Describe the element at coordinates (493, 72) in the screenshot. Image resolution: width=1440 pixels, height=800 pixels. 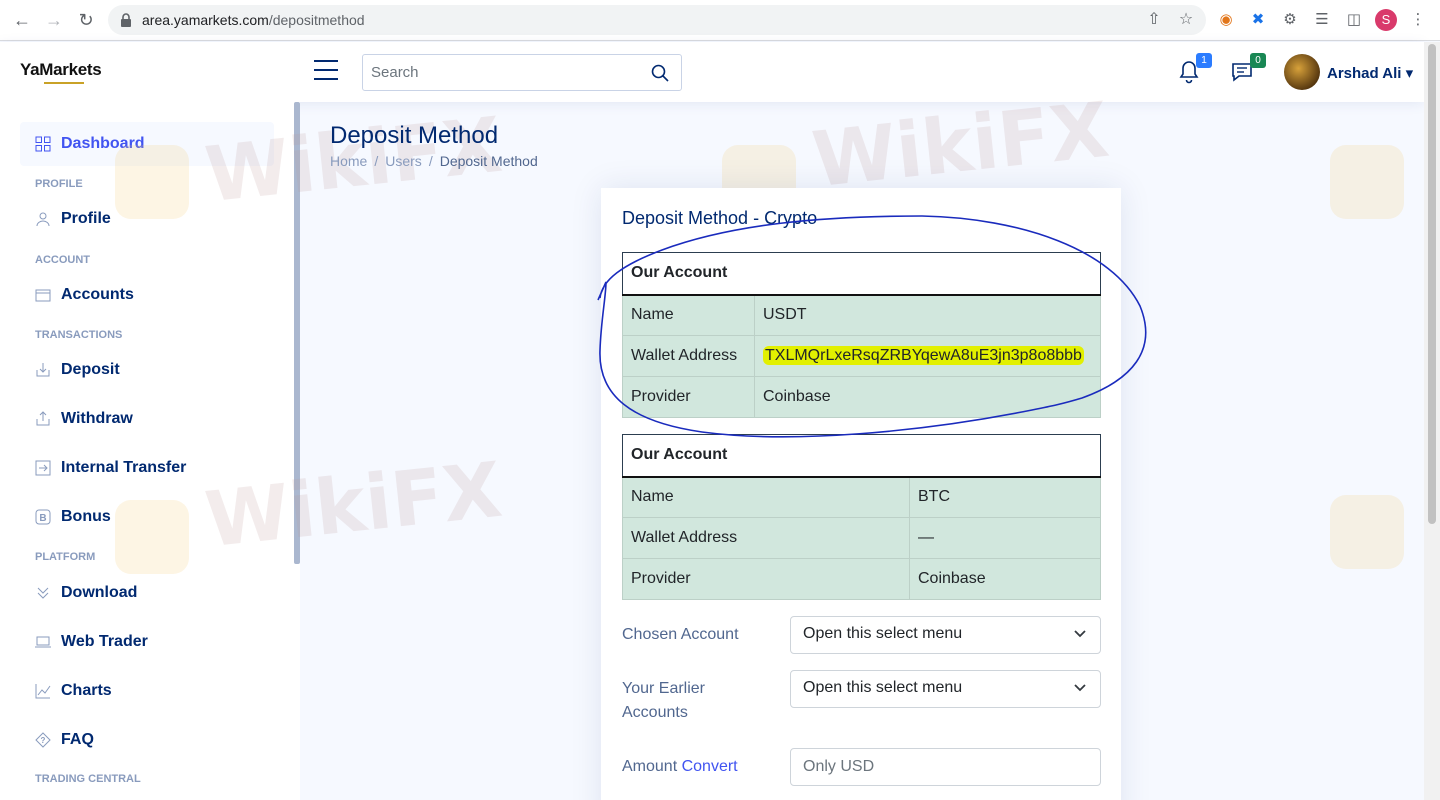
I see `search-input` at that location.